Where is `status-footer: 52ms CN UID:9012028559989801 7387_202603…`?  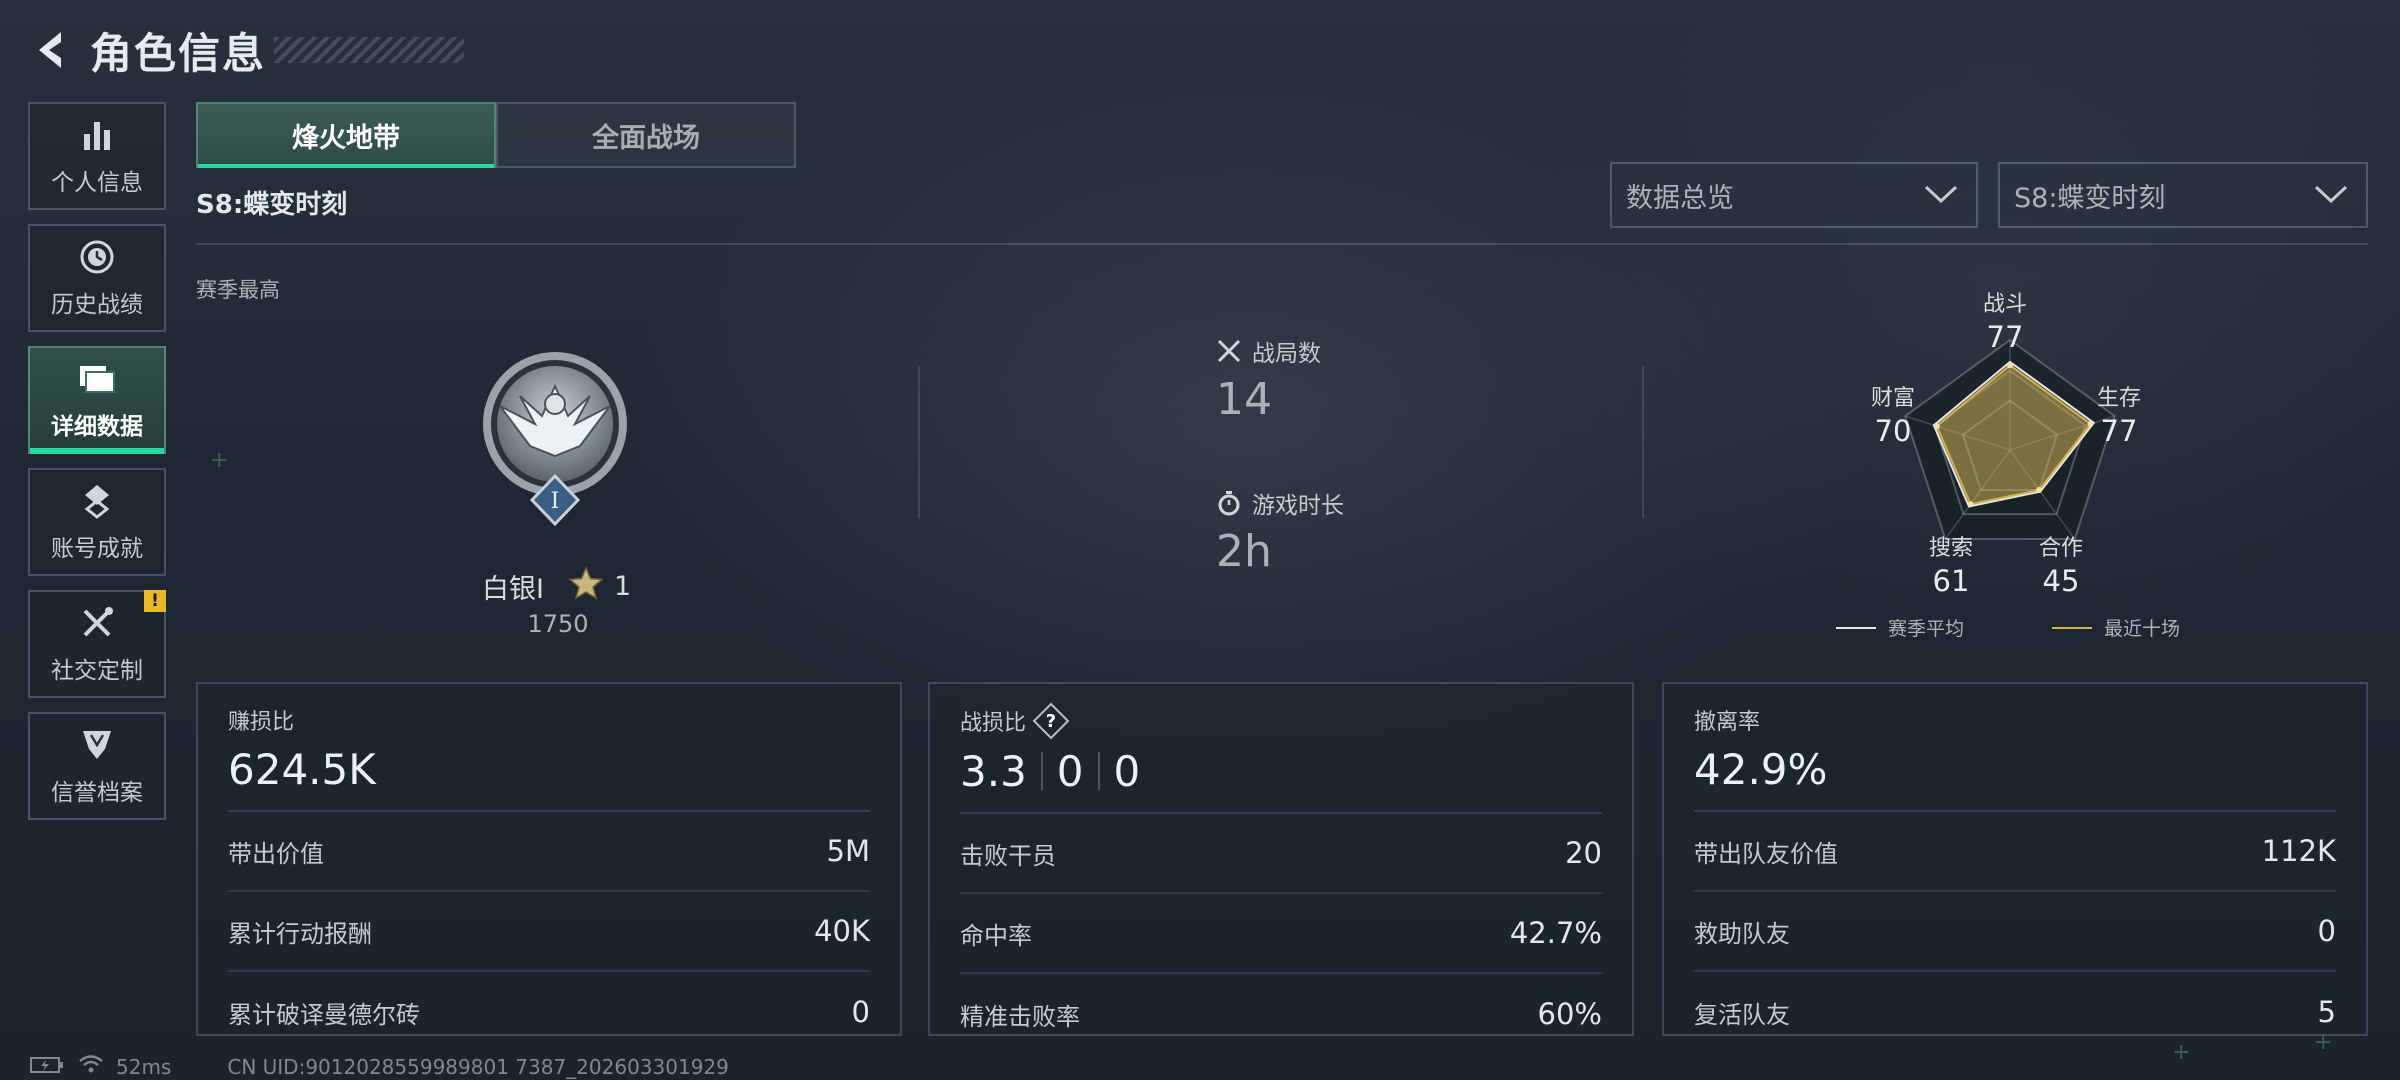
status-footer: 52ms CN UID:9012028559989801 7387_202603… is located at coordinates (379, 1066).